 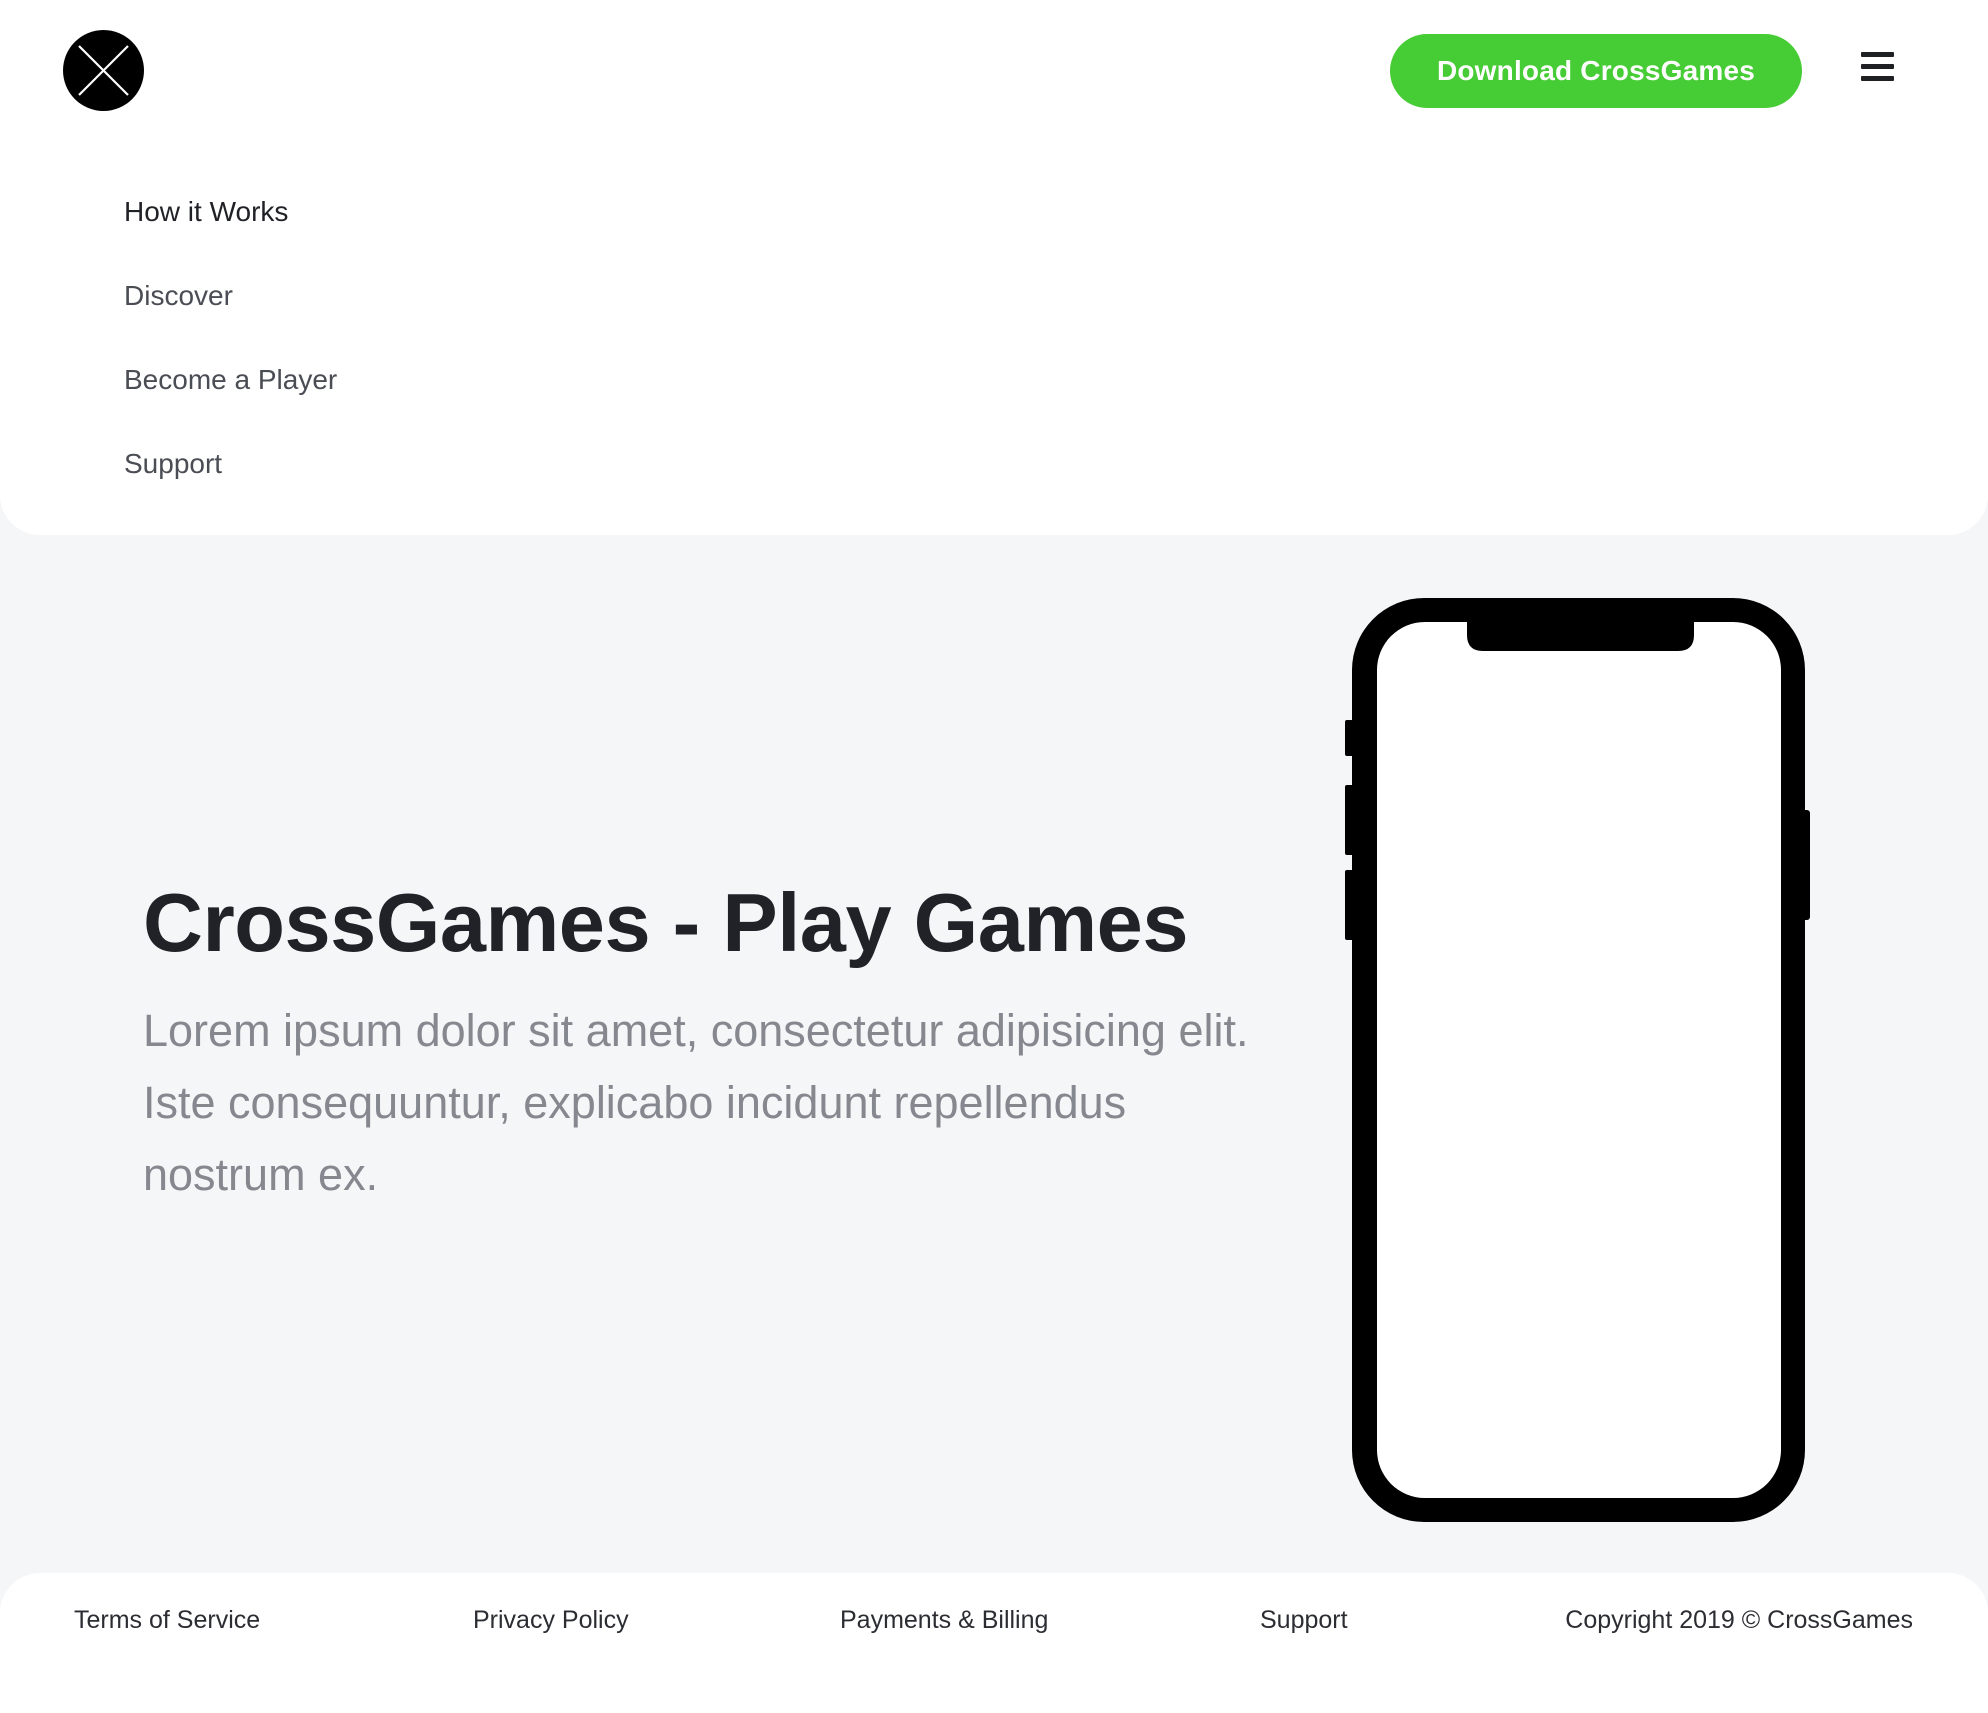 What do you see at coordinates (994, 1643) in the screenshot?
I see `footer` at bounding box center [994, 1643].